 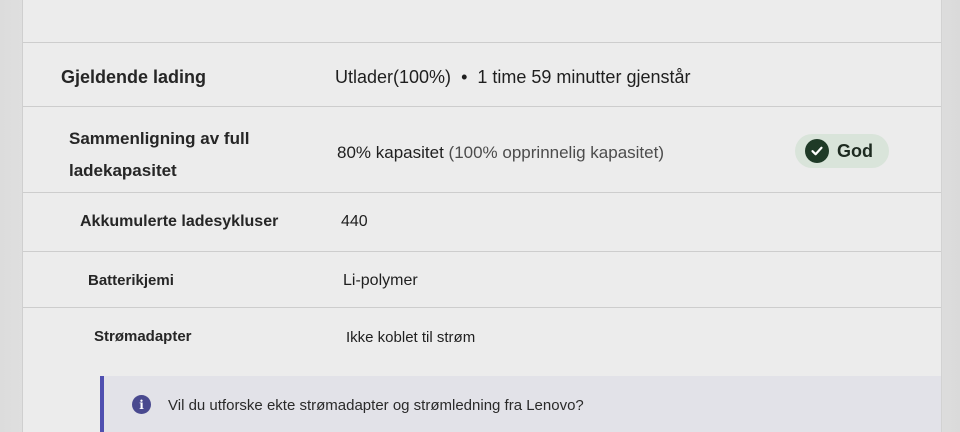 What do you see at coordinates (390, 152) in the screenshot?
I see `capacity-value: 80% kapasitet` at bounding box center [390, 152].